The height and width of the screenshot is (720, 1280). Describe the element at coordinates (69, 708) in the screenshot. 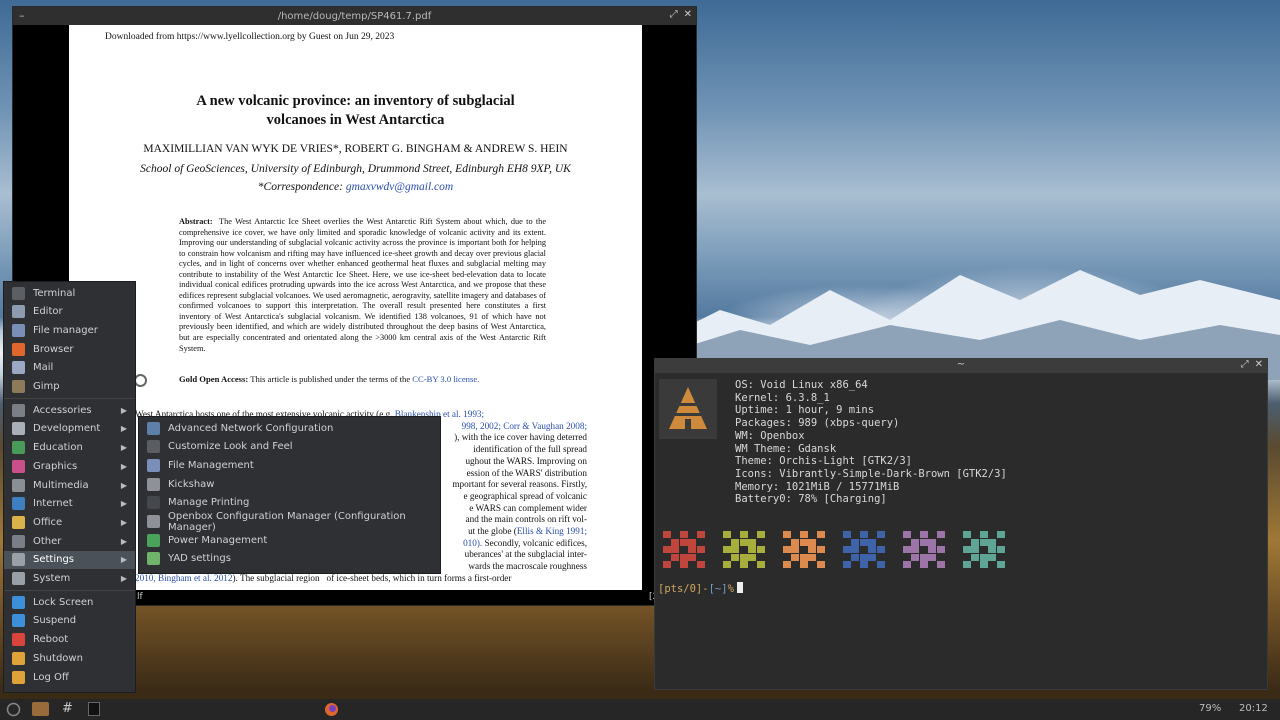

I see `terminal-launcher-icon: #` at that location.